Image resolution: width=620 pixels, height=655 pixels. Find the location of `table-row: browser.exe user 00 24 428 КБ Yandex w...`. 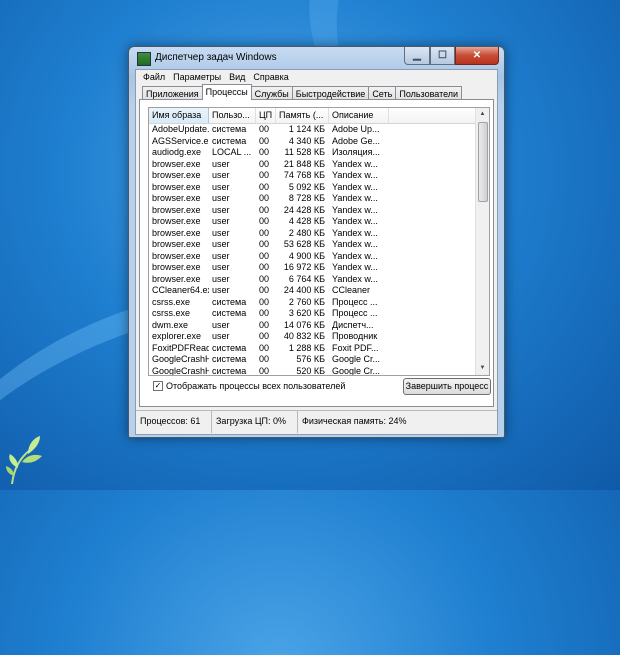

table-row: browser.exe user 00 24 428 КБ Yandex w... is located at coordinates (312, 211).